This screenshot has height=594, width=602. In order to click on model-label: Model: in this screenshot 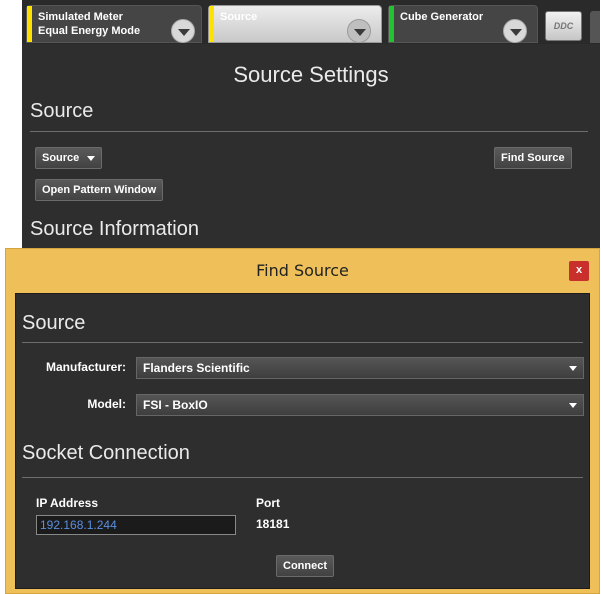, I will do `click(106, 404)`.